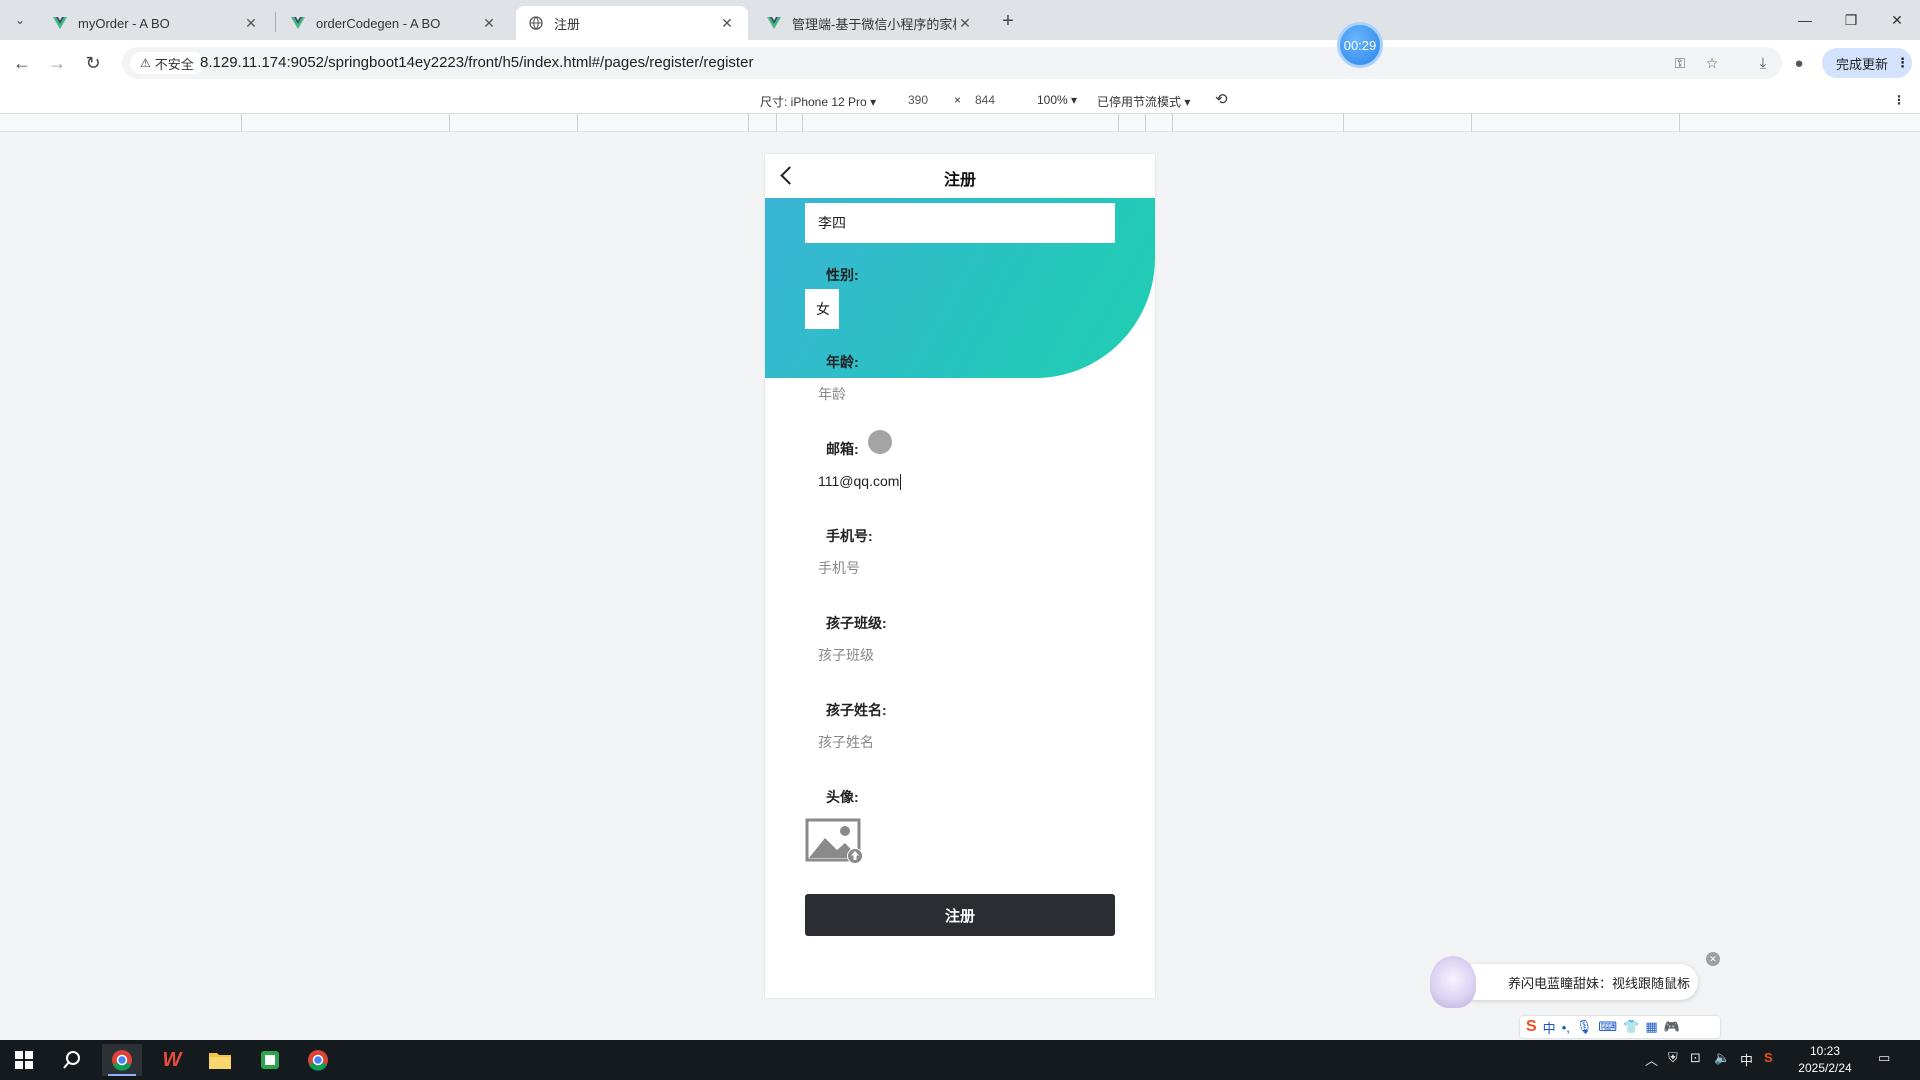 The image size is (1920, 1080). Describe the element at coordinates (846, 742) in the screenshot. I see `child-name-input: 孩子姓名` at that location.